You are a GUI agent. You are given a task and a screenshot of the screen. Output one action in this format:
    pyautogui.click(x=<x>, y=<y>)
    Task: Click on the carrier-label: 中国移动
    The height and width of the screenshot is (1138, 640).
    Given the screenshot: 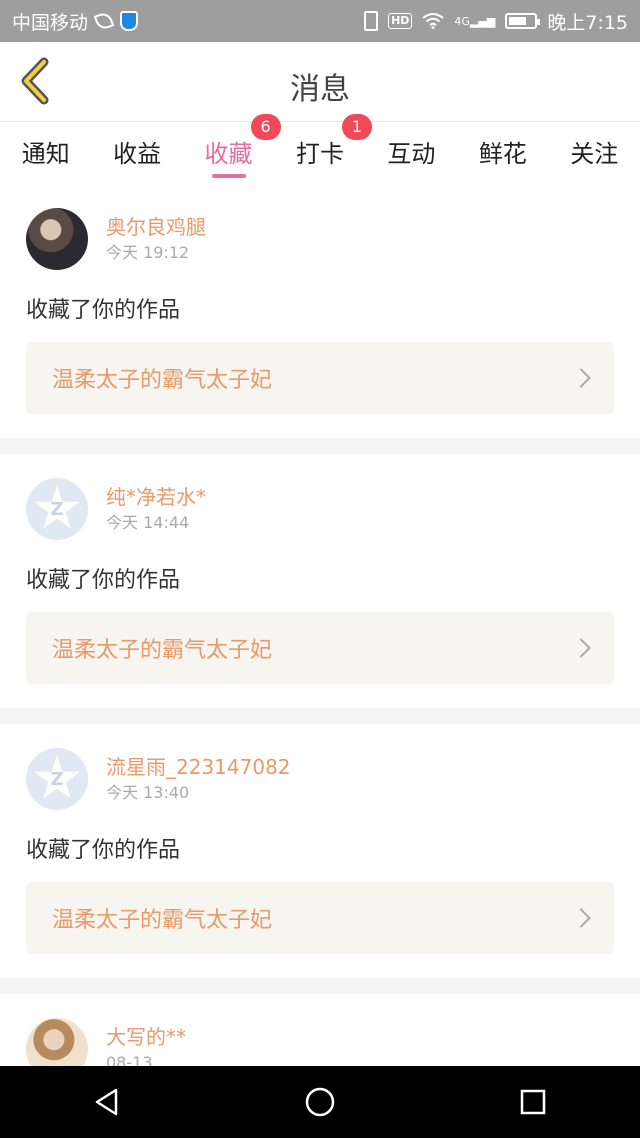 What is the action you would take?
    pyautogui.click(x=50, y=22)
    